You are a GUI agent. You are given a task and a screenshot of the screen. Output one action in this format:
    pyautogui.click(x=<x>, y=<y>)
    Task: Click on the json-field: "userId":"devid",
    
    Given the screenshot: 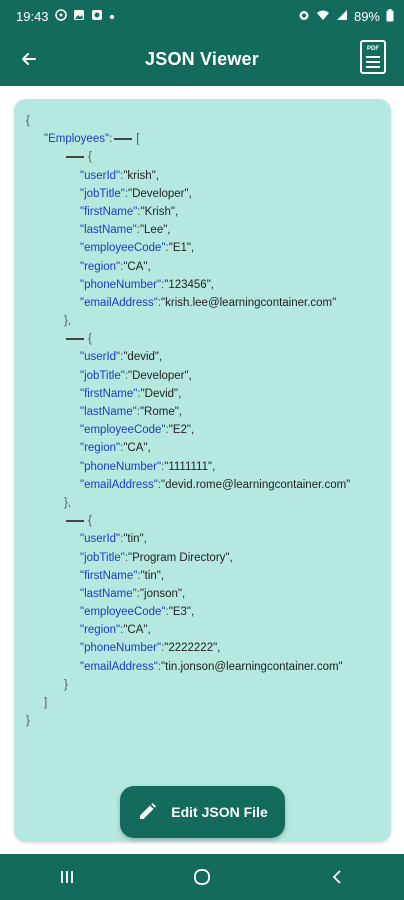 What is the action you would take?
    pyautogui.click(x=121, y=357)
    